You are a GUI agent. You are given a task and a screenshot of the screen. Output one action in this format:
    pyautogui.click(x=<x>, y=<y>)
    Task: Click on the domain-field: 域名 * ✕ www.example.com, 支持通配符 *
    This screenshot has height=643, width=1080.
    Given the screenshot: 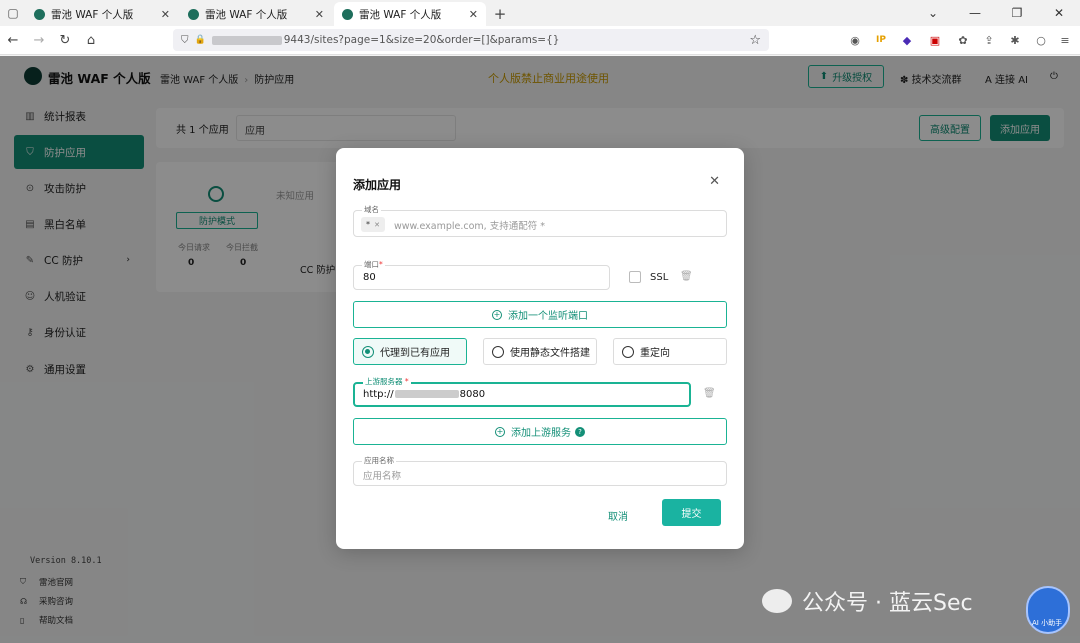 What is the action you would take?
    pyautogui.click(x=540, y=220)
    